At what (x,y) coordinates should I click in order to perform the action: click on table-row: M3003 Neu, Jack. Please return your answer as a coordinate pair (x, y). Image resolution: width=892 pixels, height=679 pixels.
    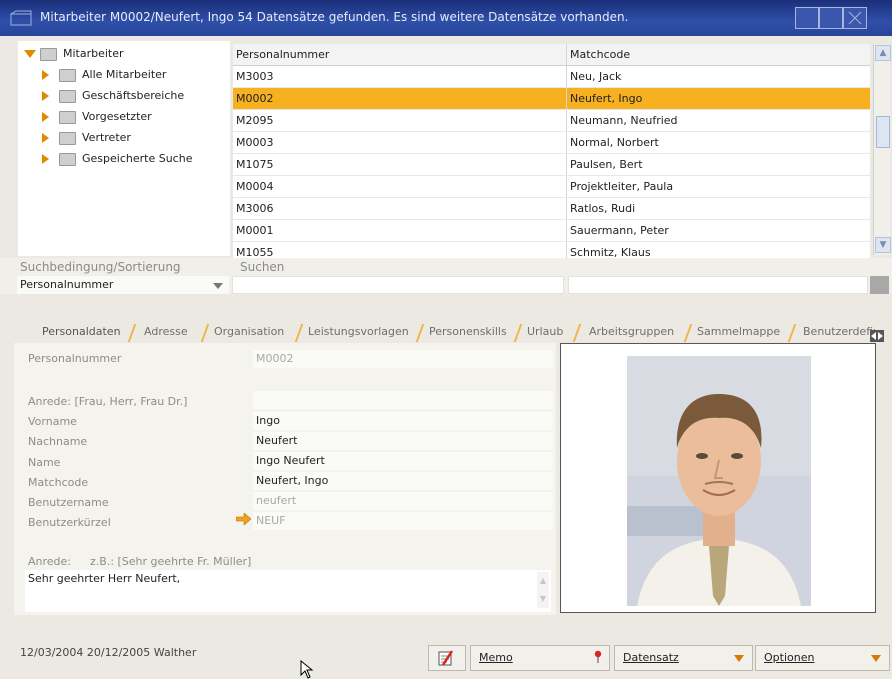
    Looking at the image, I should click on (551, 77).